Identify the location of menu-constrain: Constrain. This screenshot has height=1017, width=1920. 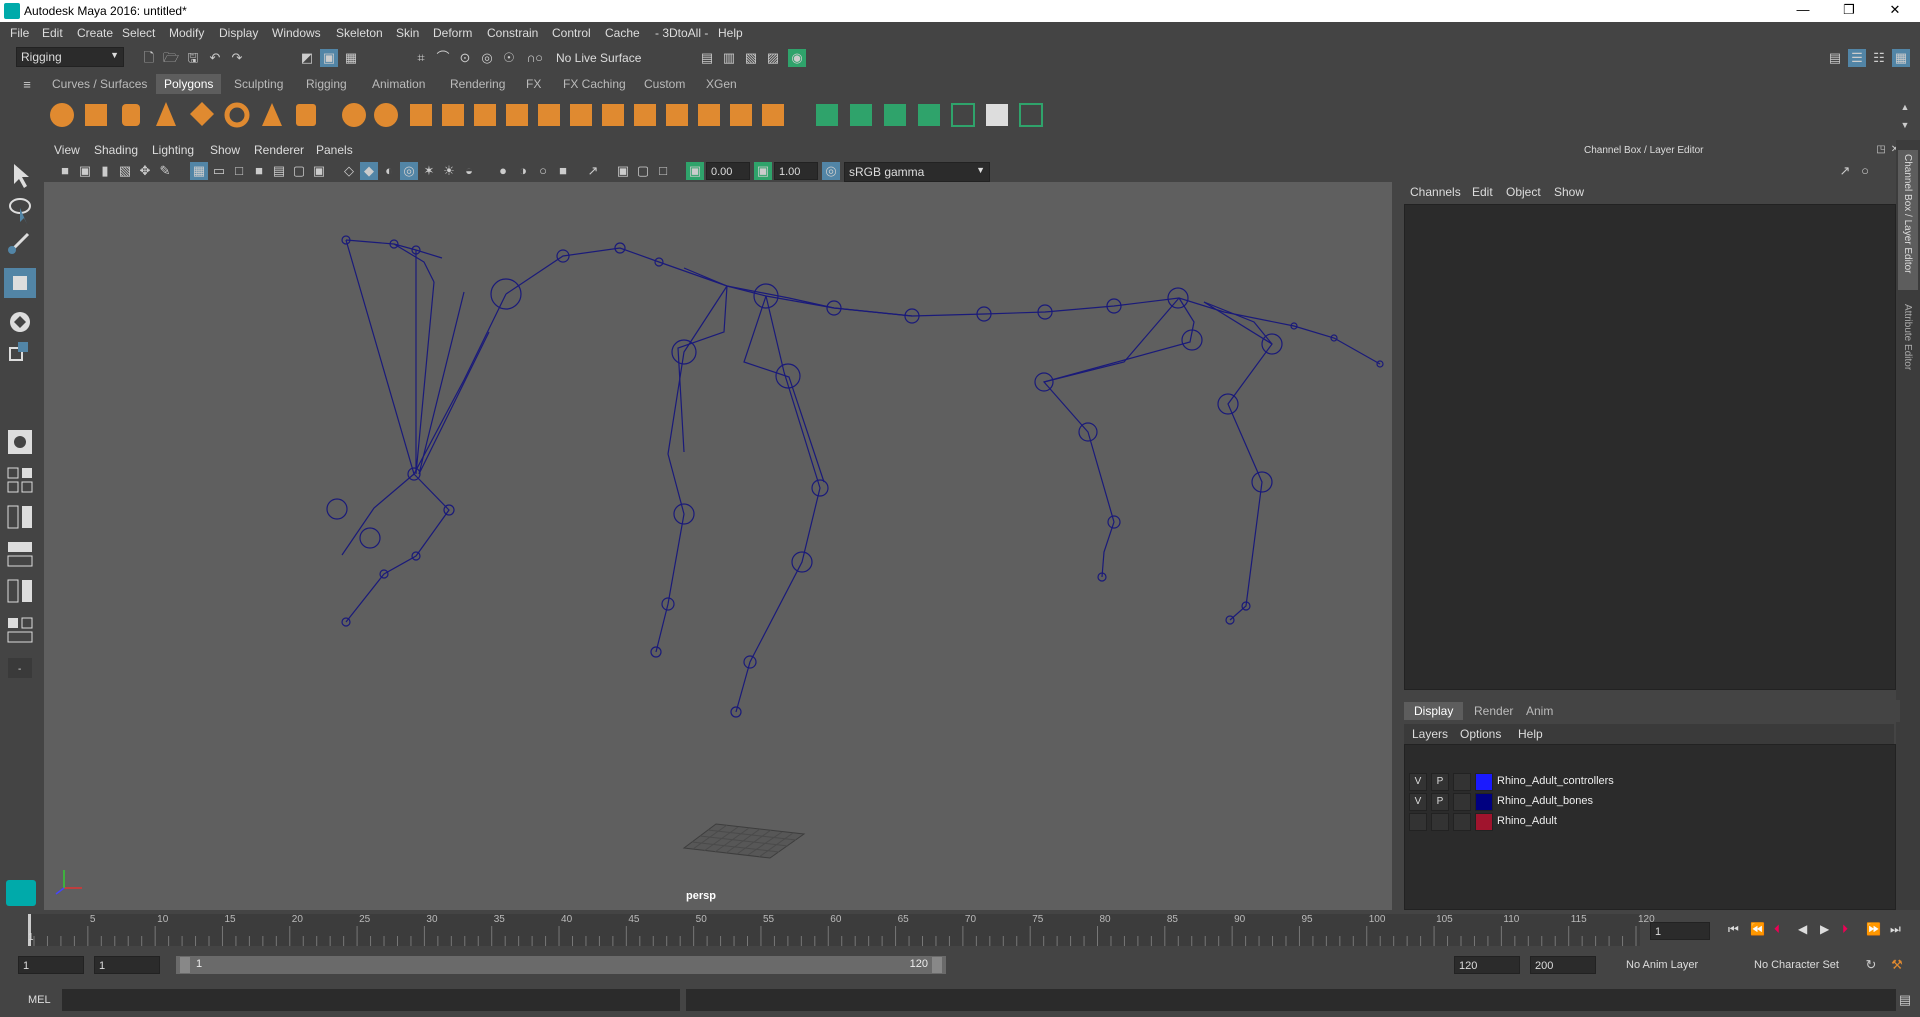
(512, 33).